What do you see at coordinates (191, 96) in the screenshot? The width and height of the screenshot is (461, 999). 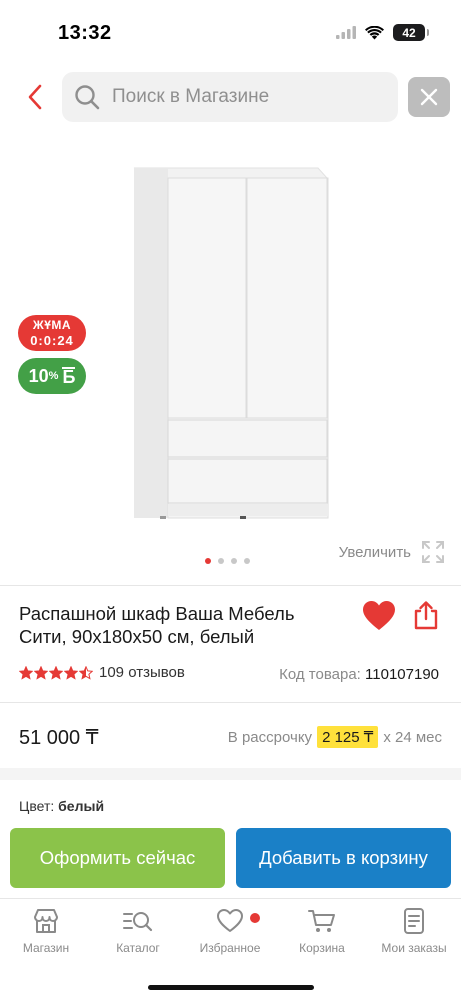 I see `search-placeholder: Поиск в Магазине` at bounding box center [191, 96].